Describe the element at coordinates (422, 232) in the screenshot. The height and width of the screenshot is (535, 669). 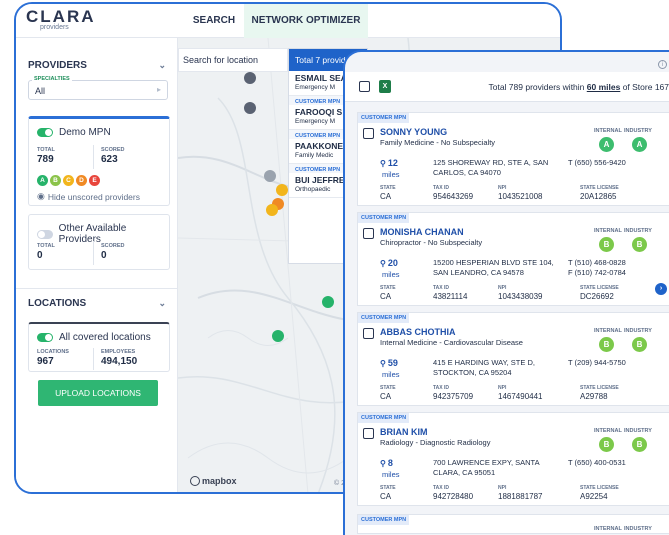
I see `provider-name: MONISHA CHANAN` at that location.